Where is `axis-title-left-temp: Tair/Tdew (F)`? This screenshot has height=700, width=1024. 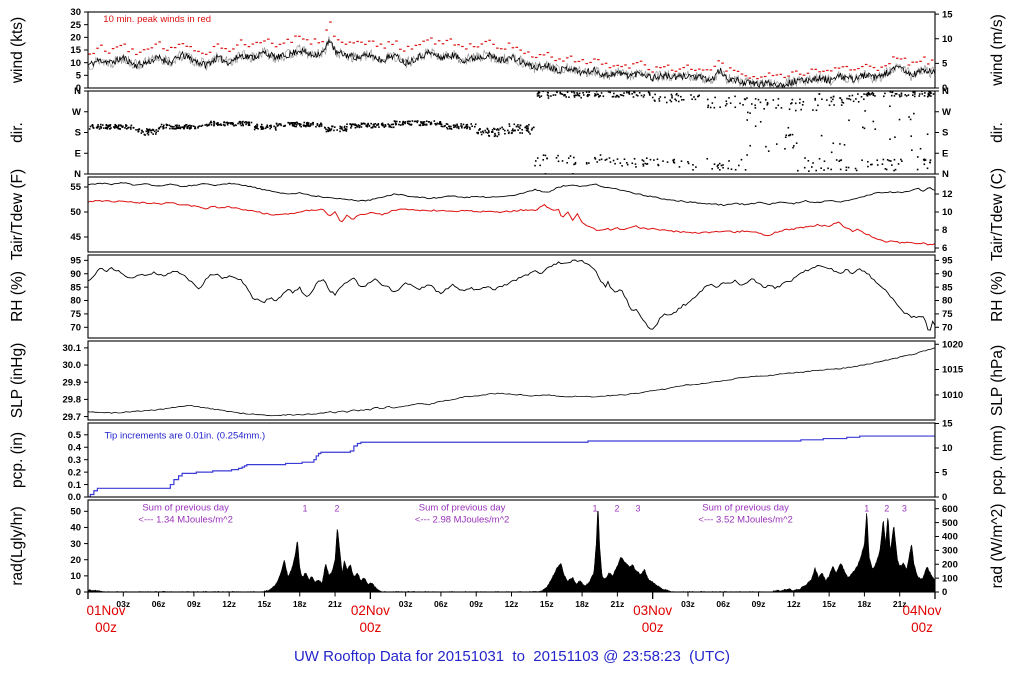
axis-title-left-temp: Tair/Tdew (F) is located at coordinates (17, 214).